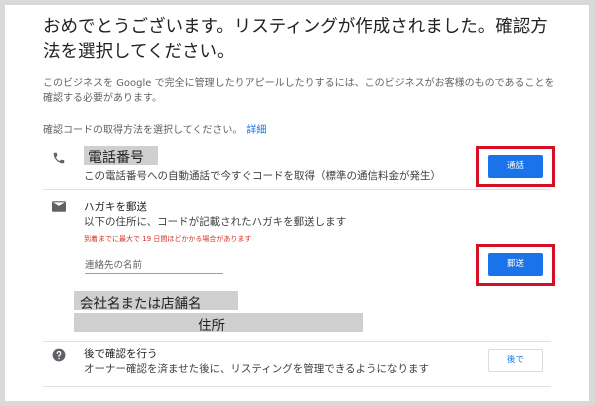  Describe the element at coordinates (295, 39) in the screenshot. I see `page-title: おめでとうございます。リスティングが作成されました。確認方法を選択してください。` at that location.